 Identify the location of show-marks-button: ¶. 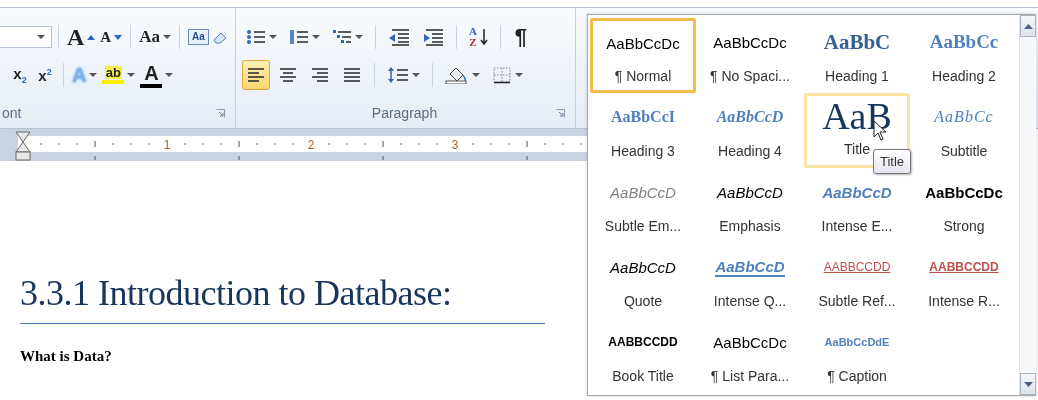
(520, 37).